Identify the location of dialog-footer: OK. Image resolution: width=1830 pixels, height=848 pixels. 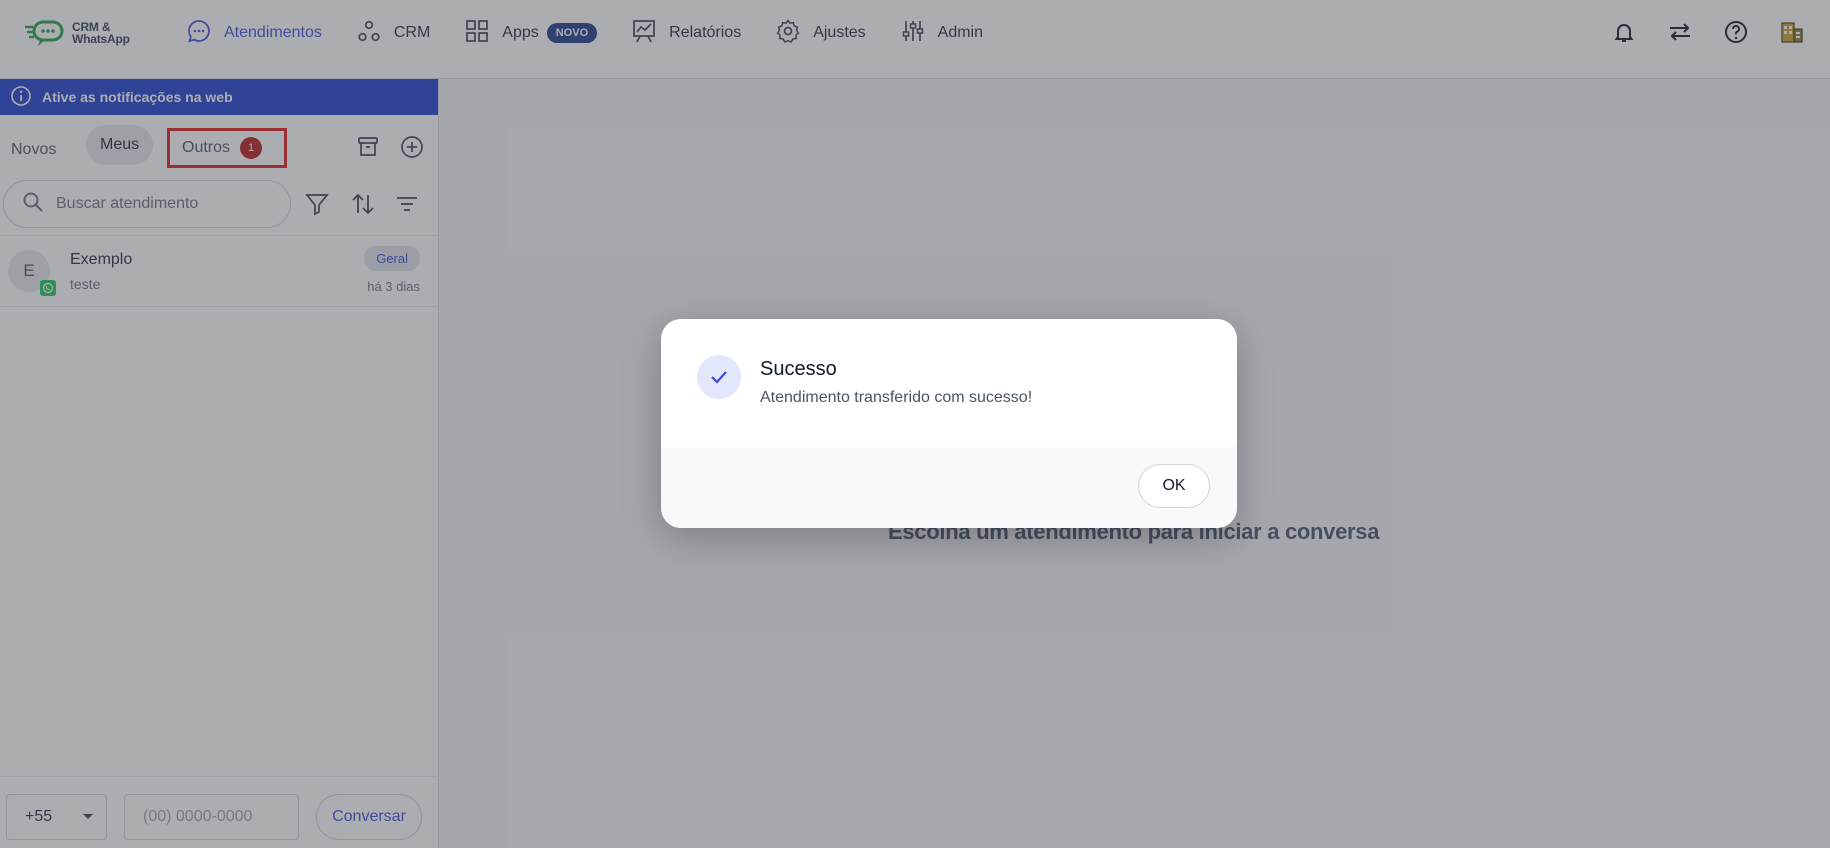
(949, 487).